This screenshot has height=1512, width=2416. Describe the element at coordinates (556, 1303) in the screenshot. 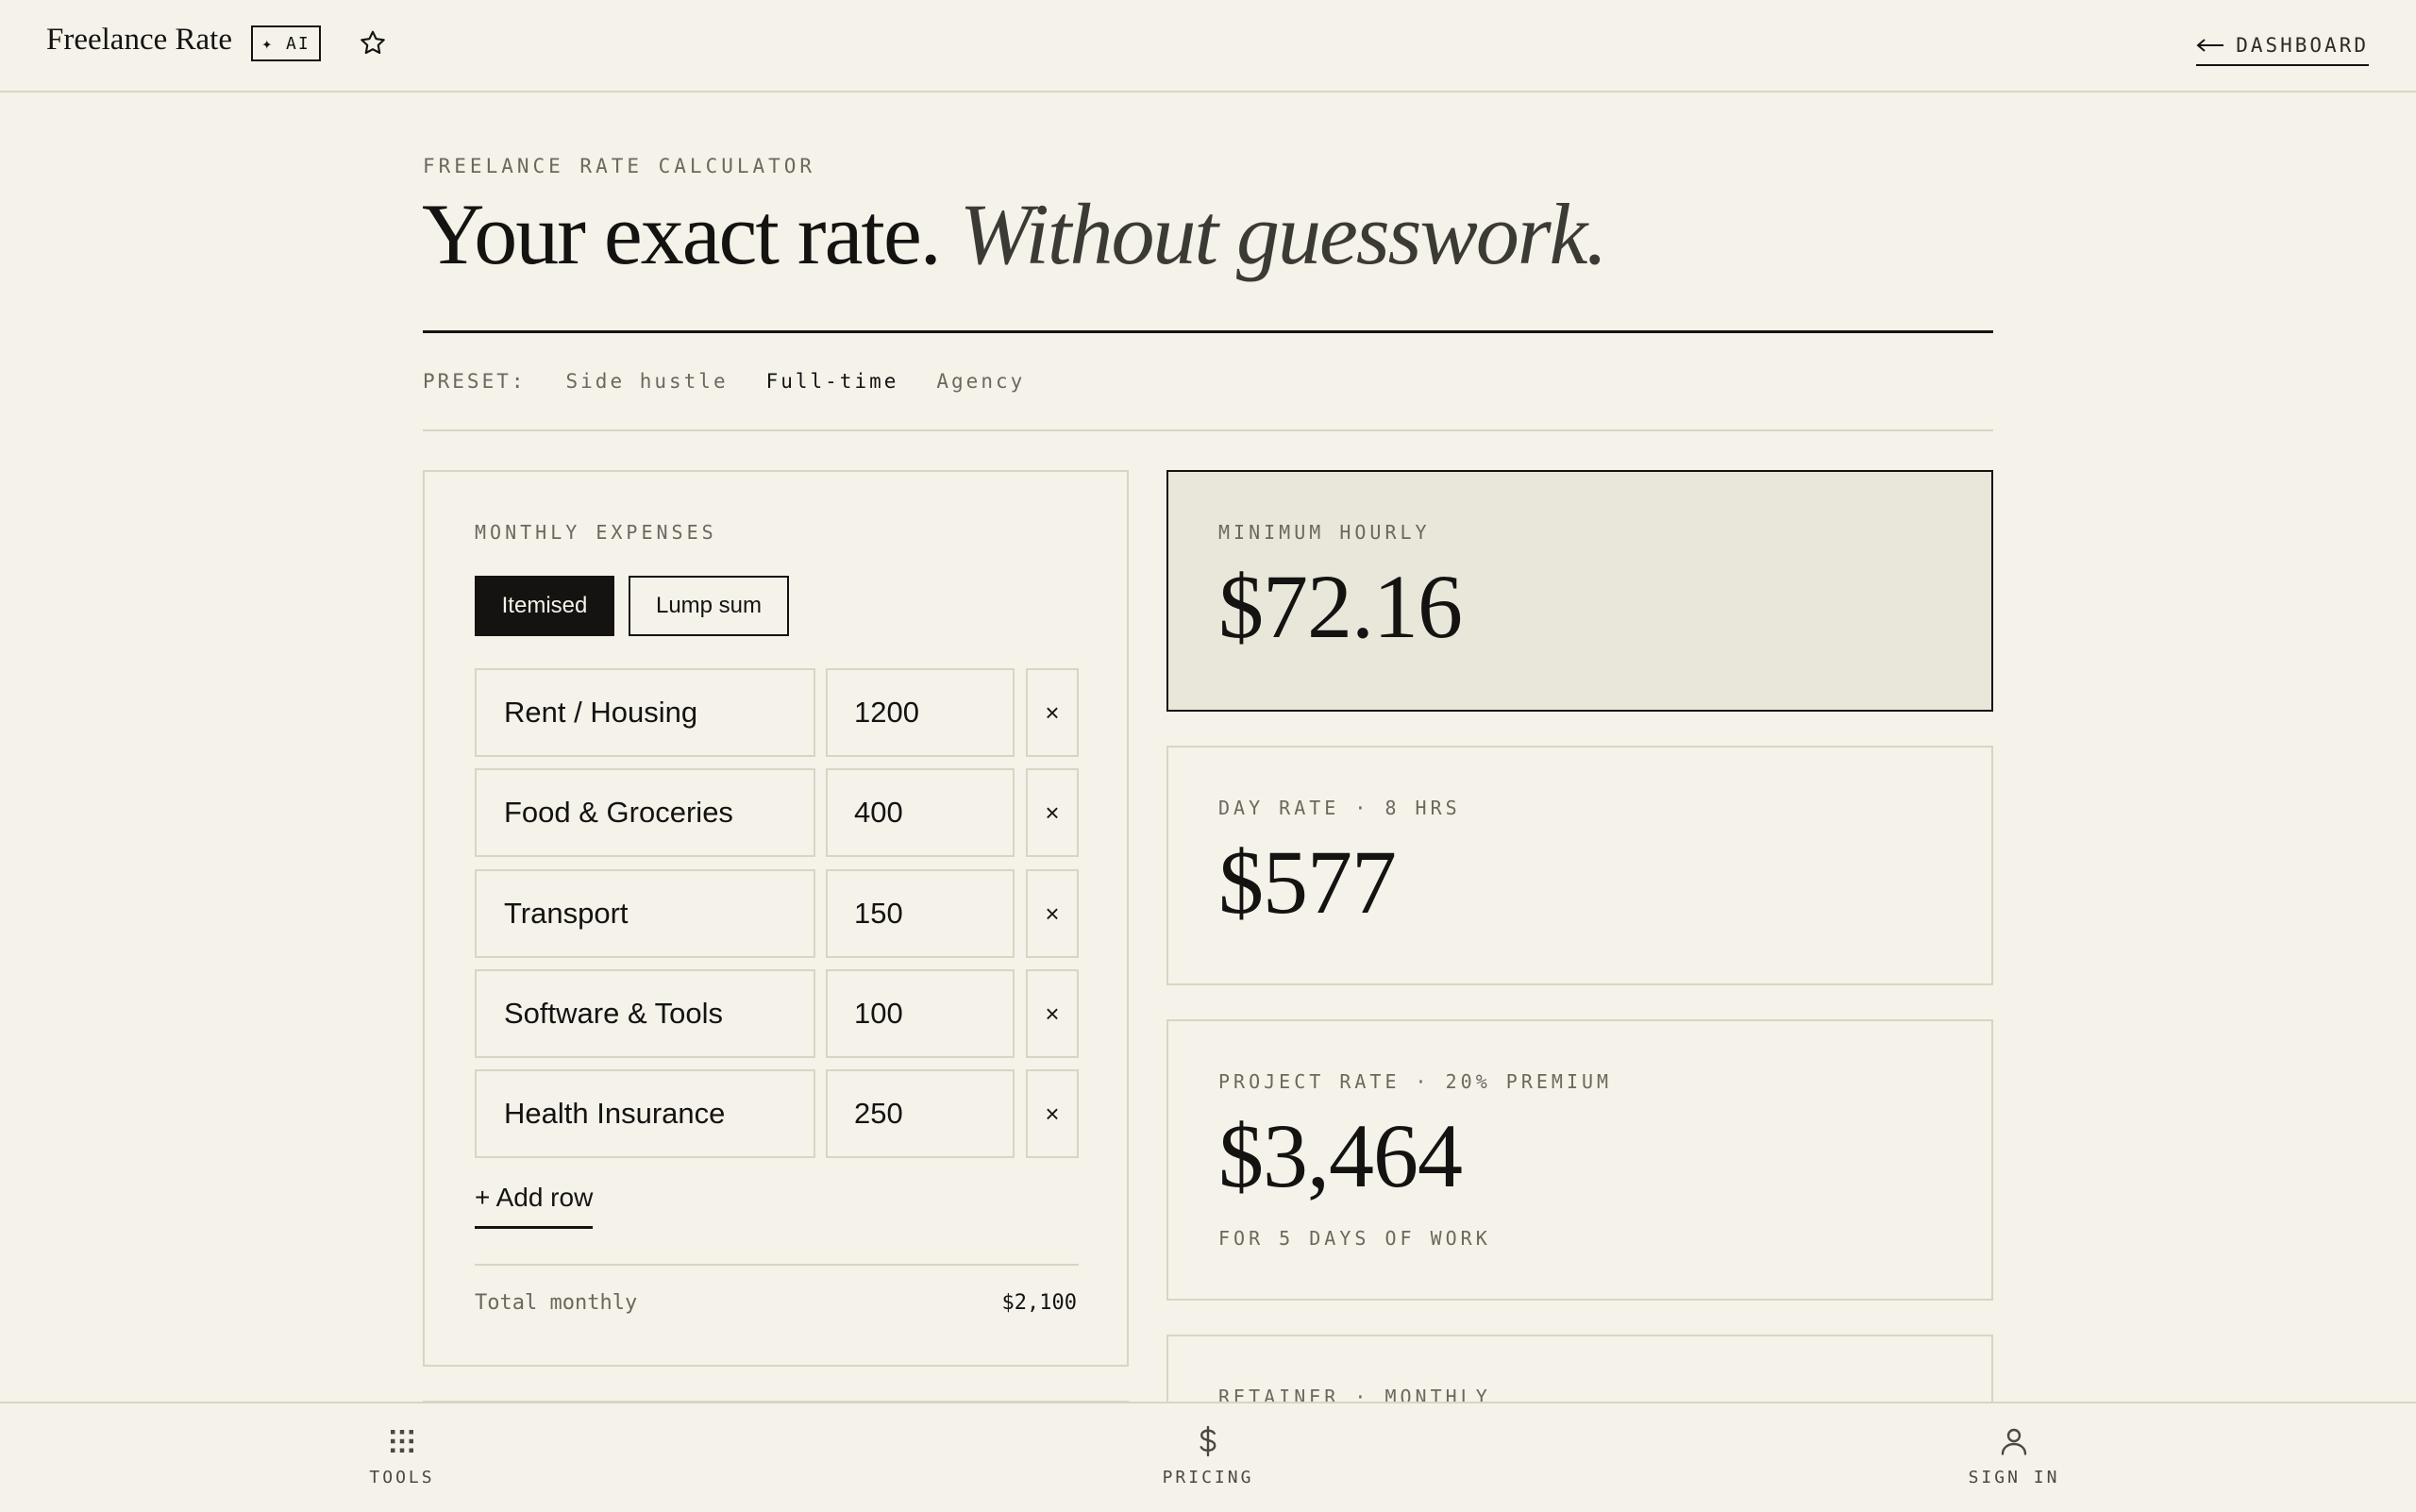

I see `total-monthly-label: Total monthly` at that location.